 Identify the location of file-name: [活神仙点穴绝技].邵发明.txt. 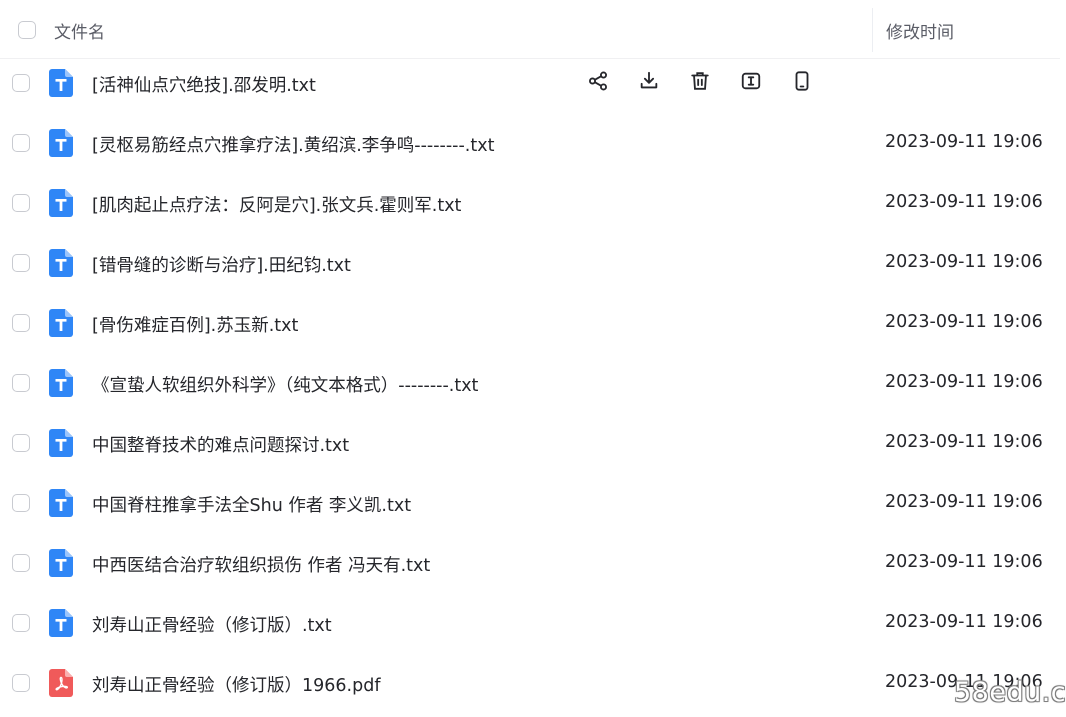
(204, 84).